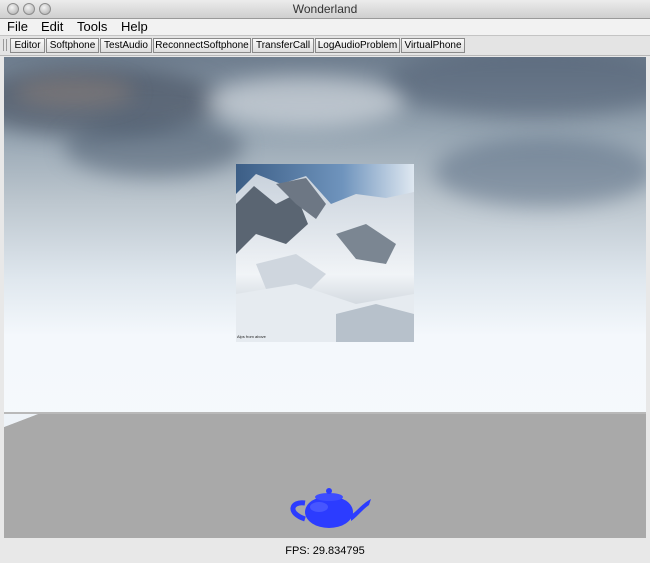 The width and height of the screenshot is (650, 563). What do you see at coordinates (5, 45) in the screenshot?
I see `toolbar-grip` at bounding box center [5, 45].